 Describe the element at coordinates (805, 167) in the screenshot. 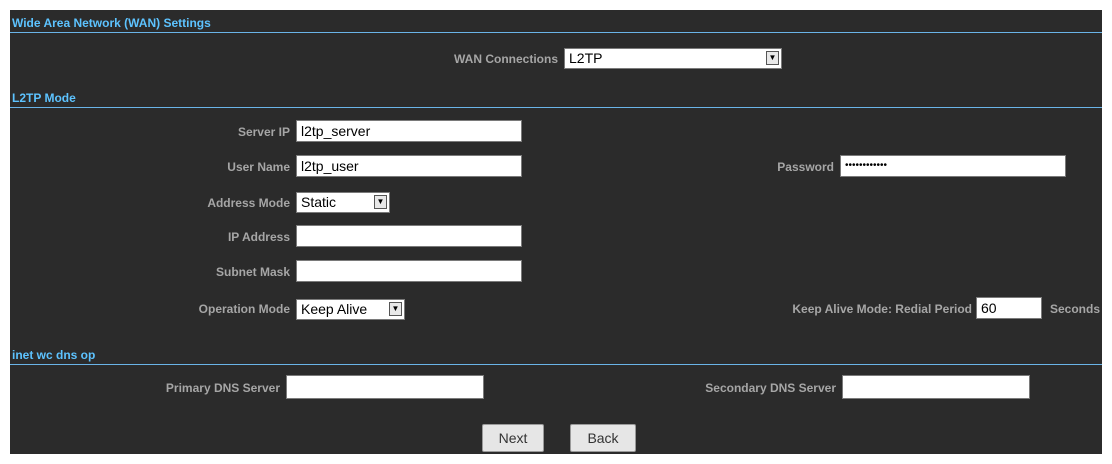

I see `password-label: Password` at that location.